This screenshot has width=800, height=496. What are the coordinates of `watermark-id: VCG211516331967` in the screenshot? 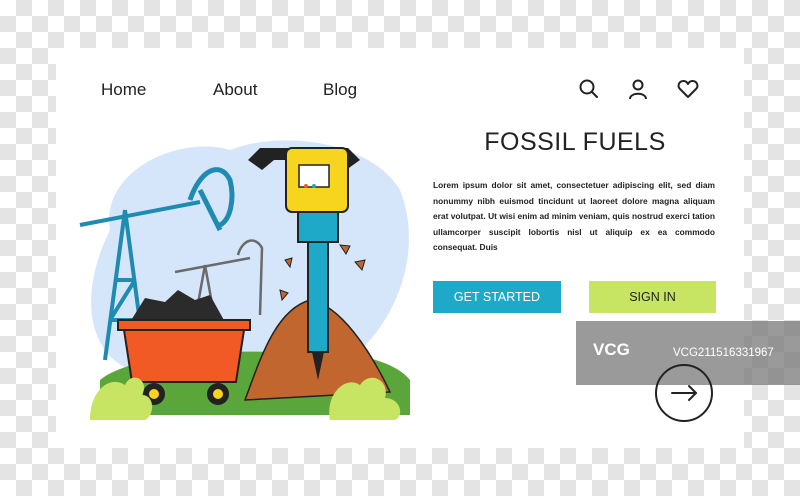 It's located at (723, 353).